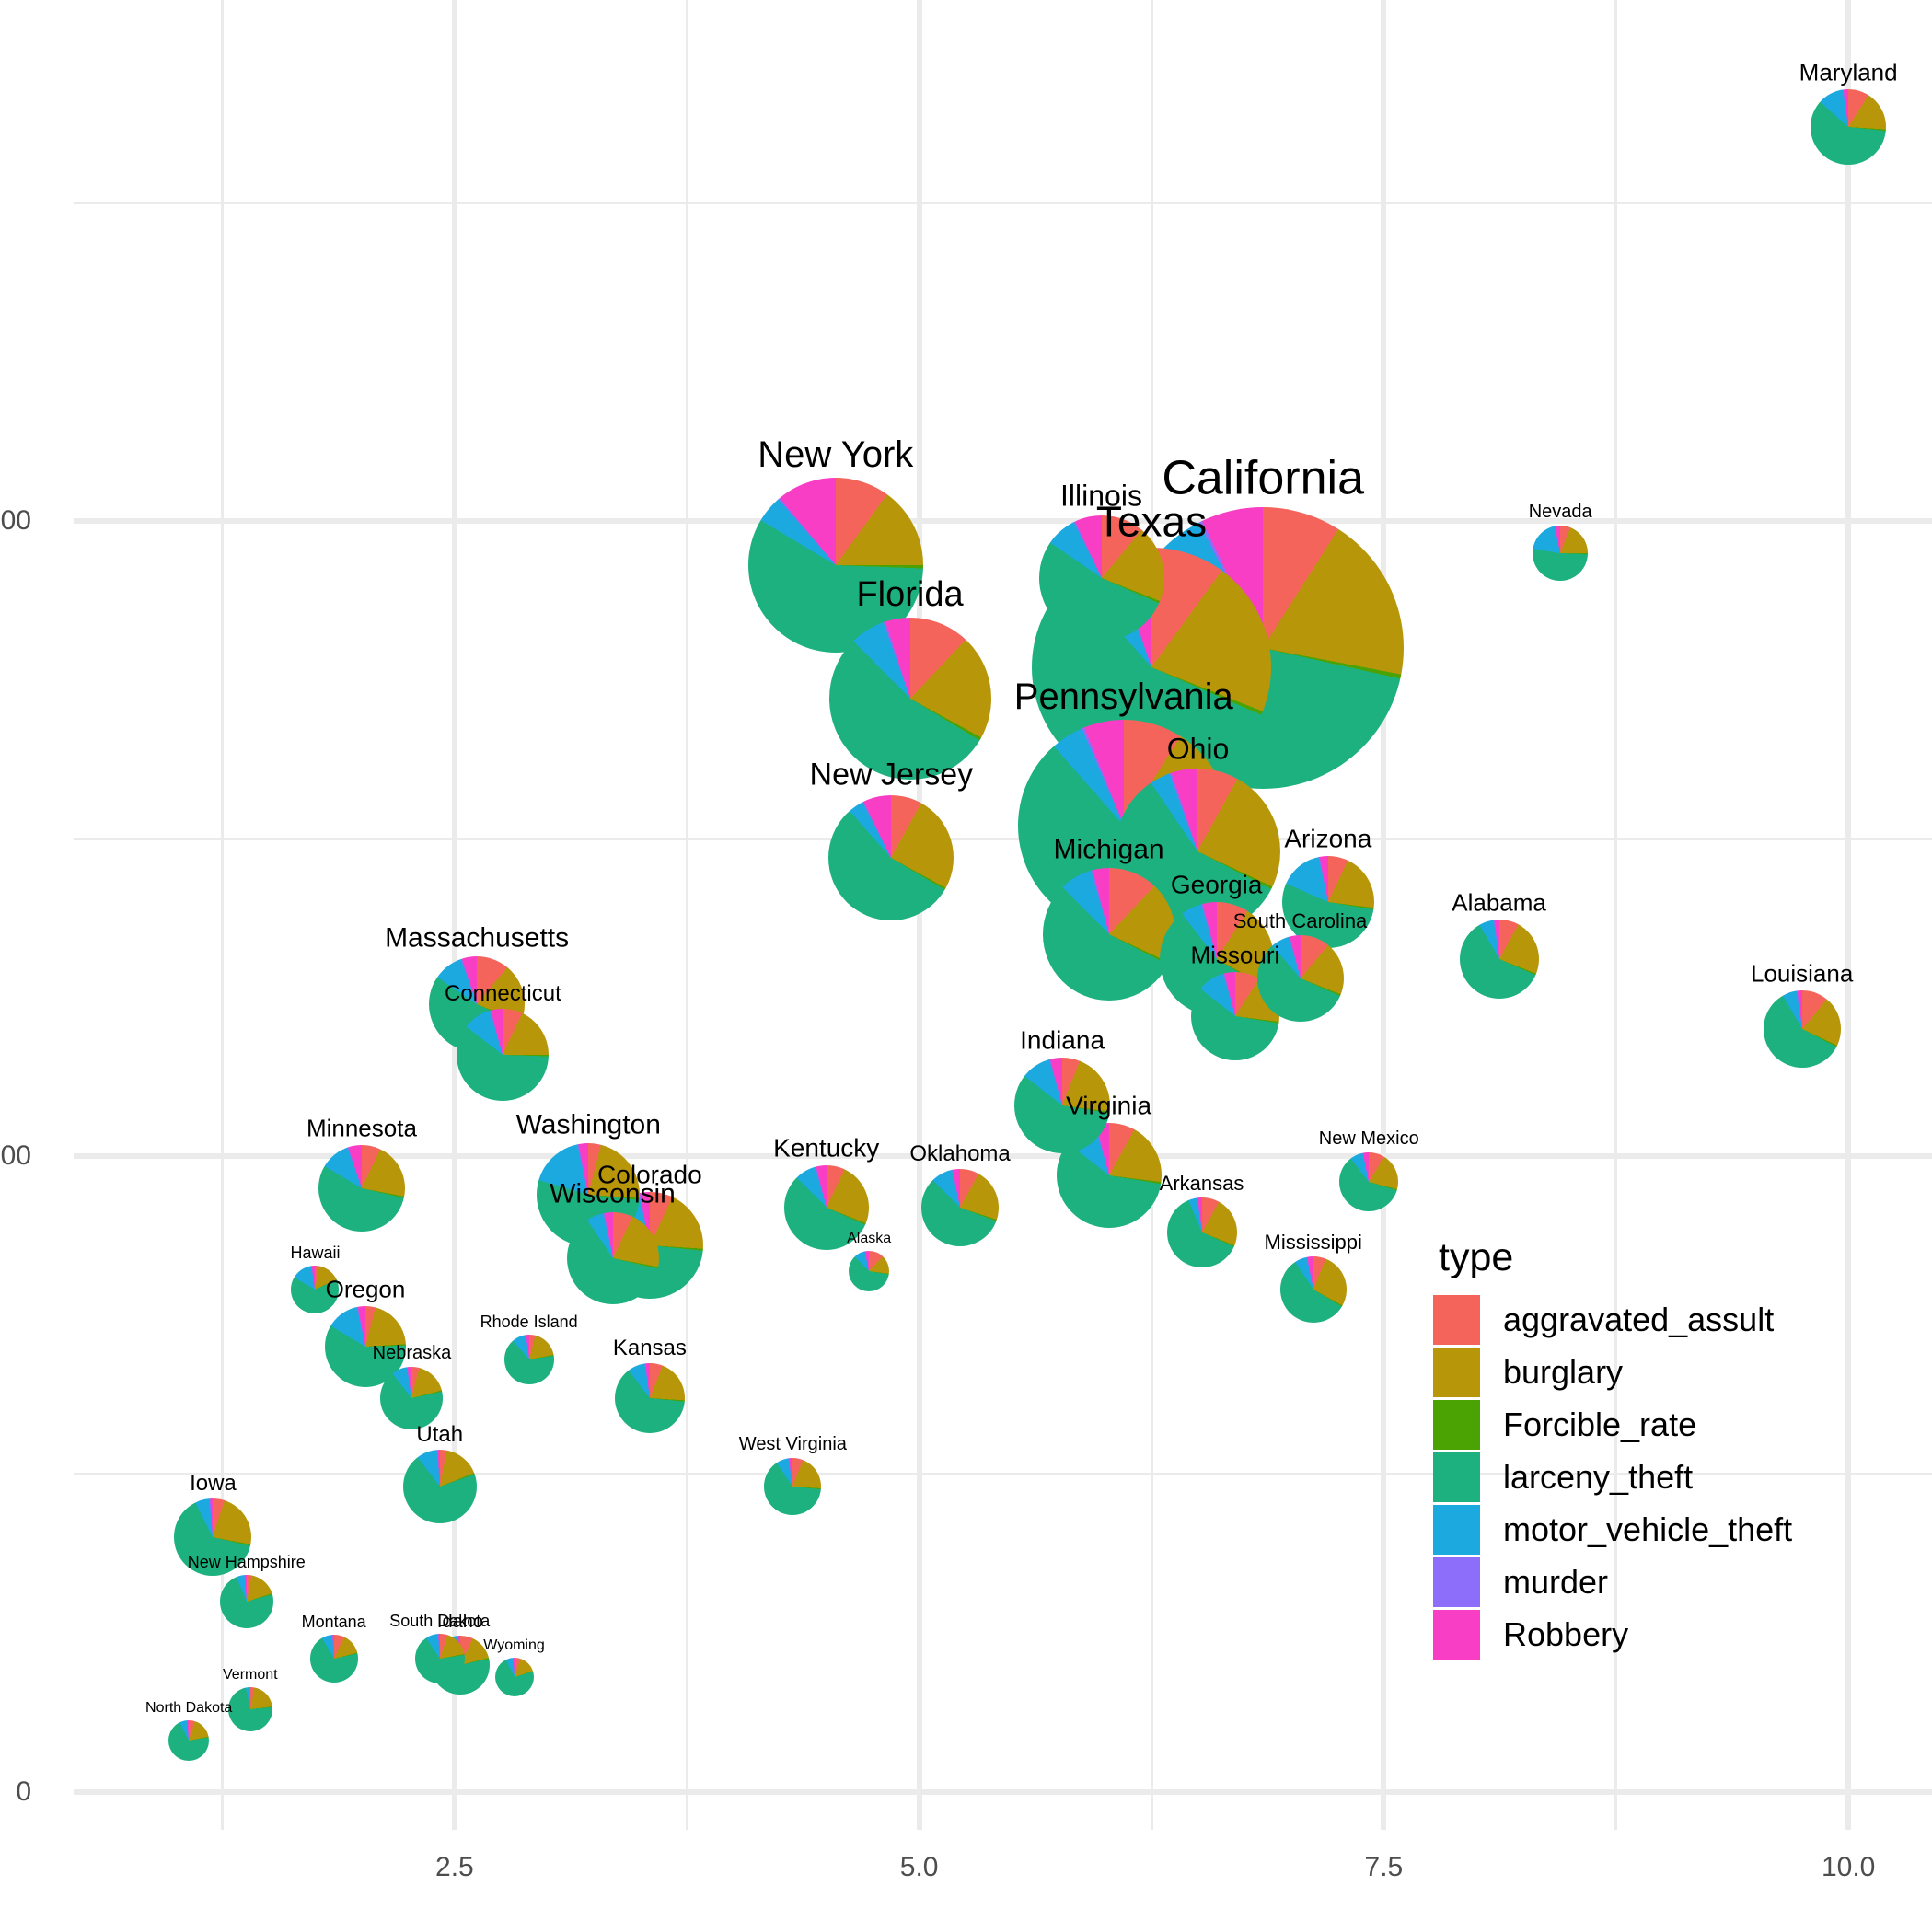 The width and height of the screenshot is (1932, 1932). I want to click on pie-label: Utah, so click(440, 1435).